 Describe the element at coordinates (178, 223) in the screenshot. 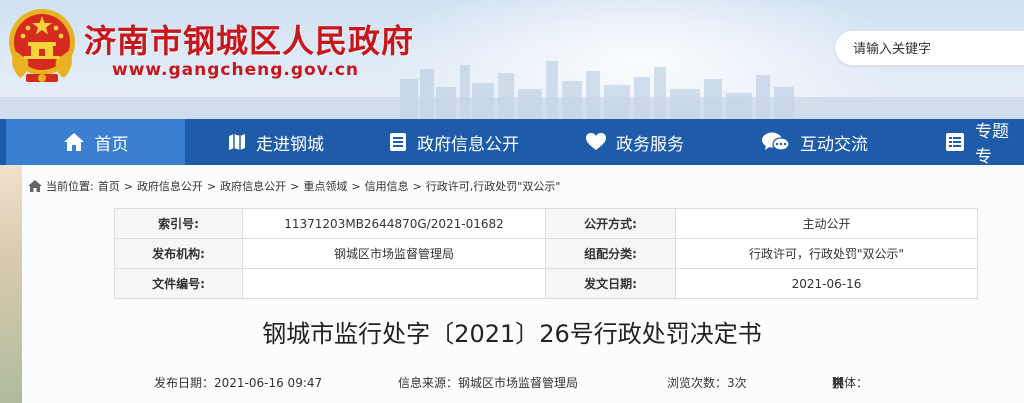

I see `index-number-label: 索引号:` at that location.